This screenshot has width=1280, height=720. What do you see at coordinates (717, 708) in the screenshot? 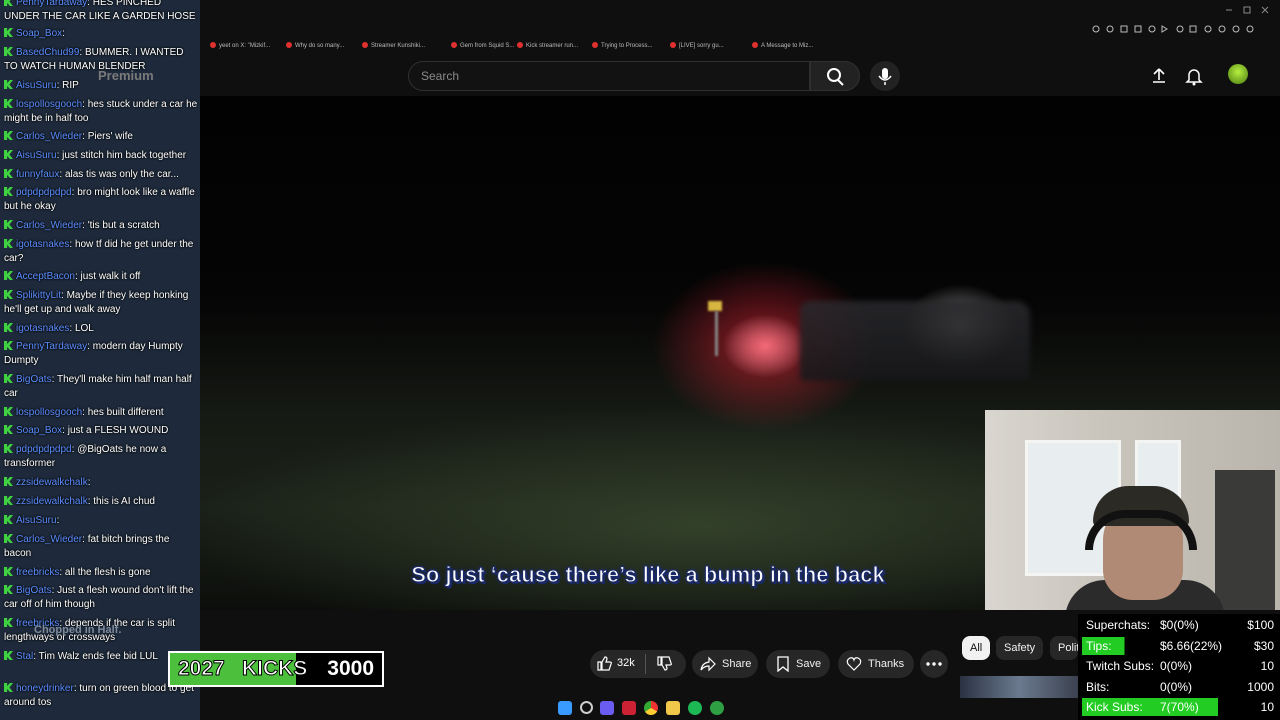
I see `xbox-icon` at bounding box center [717, 708].